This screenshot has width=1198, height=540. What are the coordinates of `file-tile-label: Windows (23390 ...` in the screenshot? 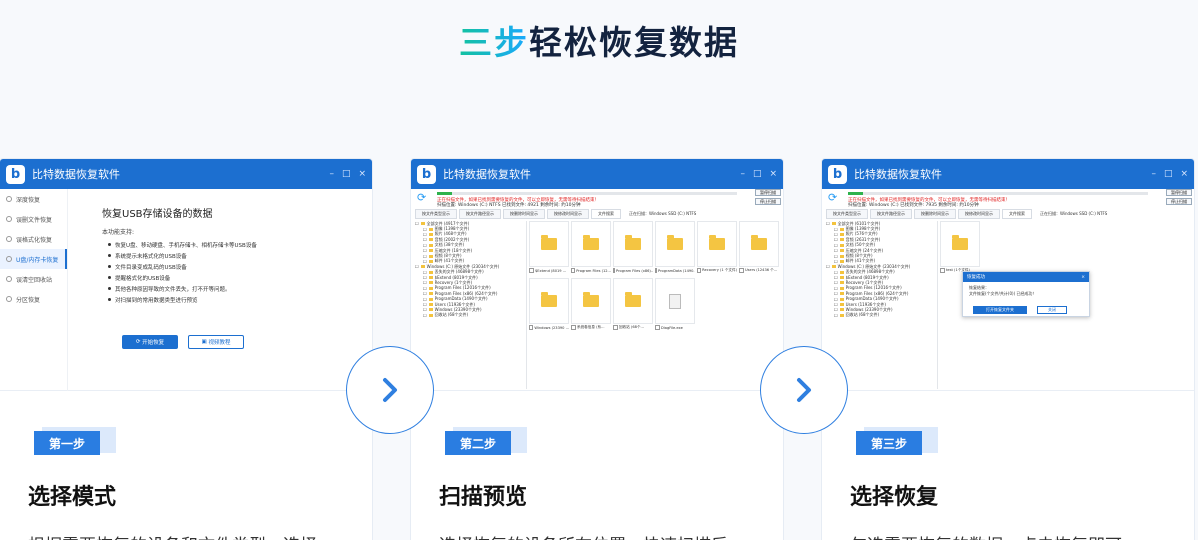 It's located at (549, 327).